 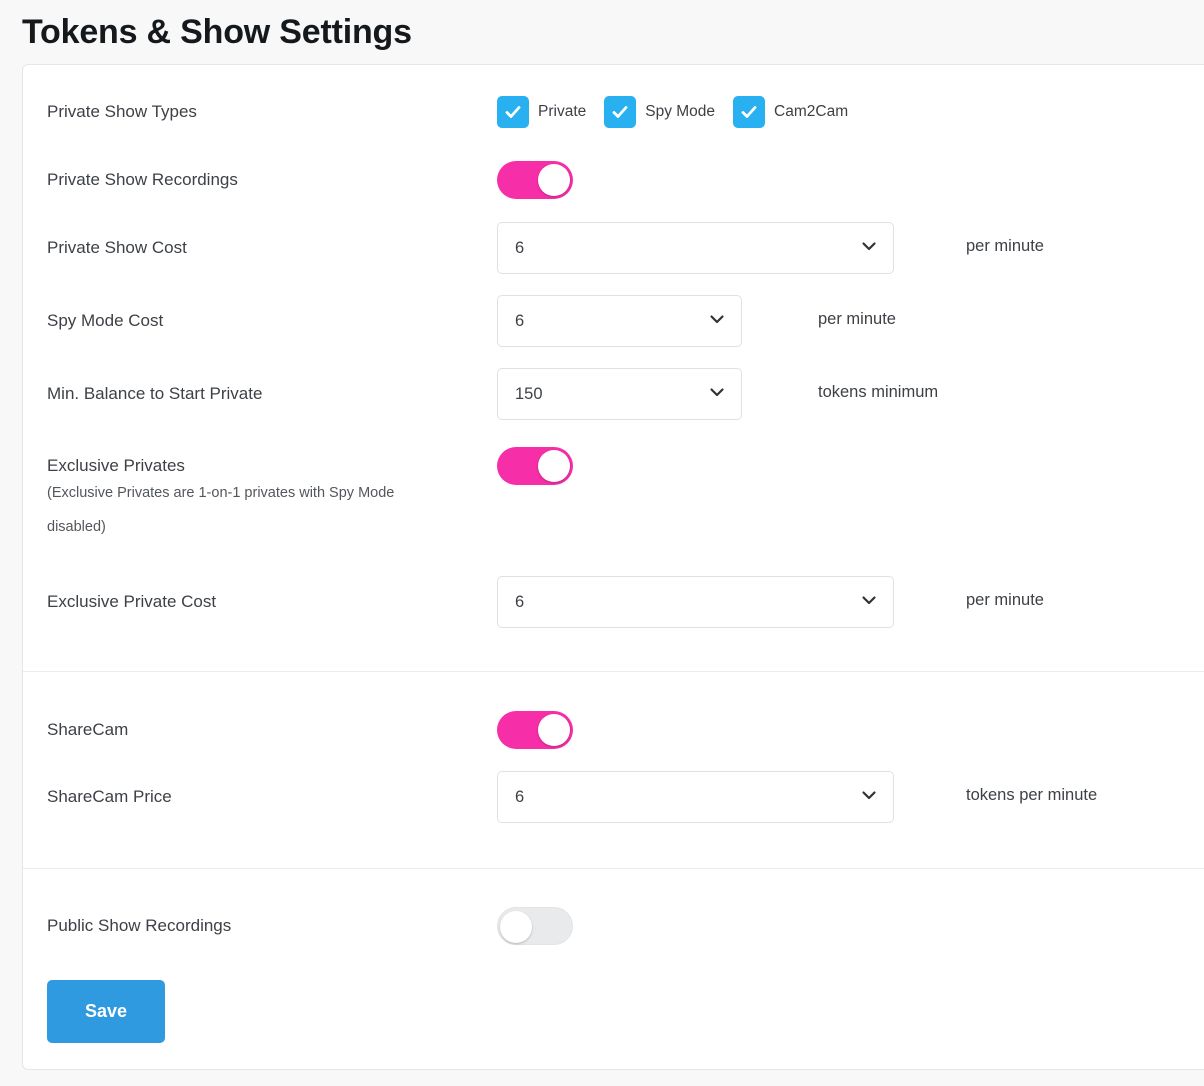 I want to click on toggle-private-show-recordings, so click(x=535, y=180).